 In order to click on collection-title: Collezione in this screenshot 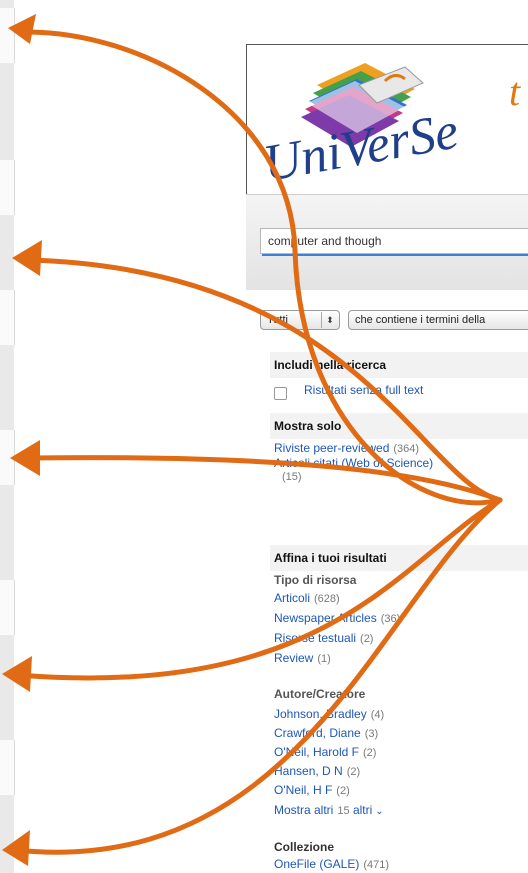, I will do `click(304, 847)`.